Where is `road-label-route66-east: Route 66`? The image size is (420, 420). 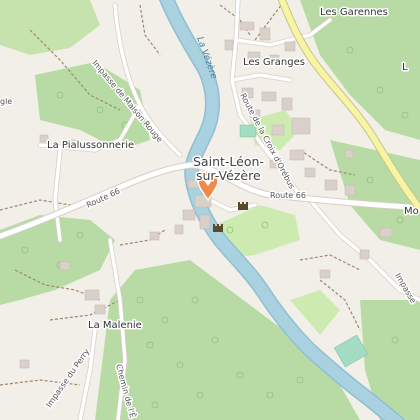 road-label-route66-east: Route 66 is located at coordinates (288, 195).